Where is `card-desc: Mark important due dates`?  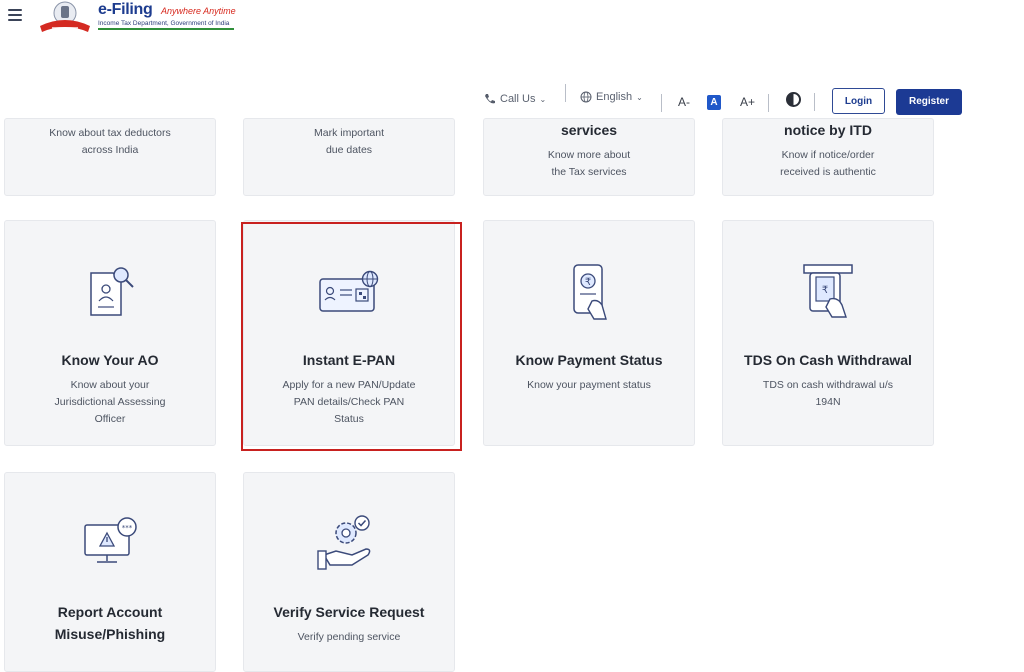
card-desc: Mark important due dates is located at coordinates (349, 142).